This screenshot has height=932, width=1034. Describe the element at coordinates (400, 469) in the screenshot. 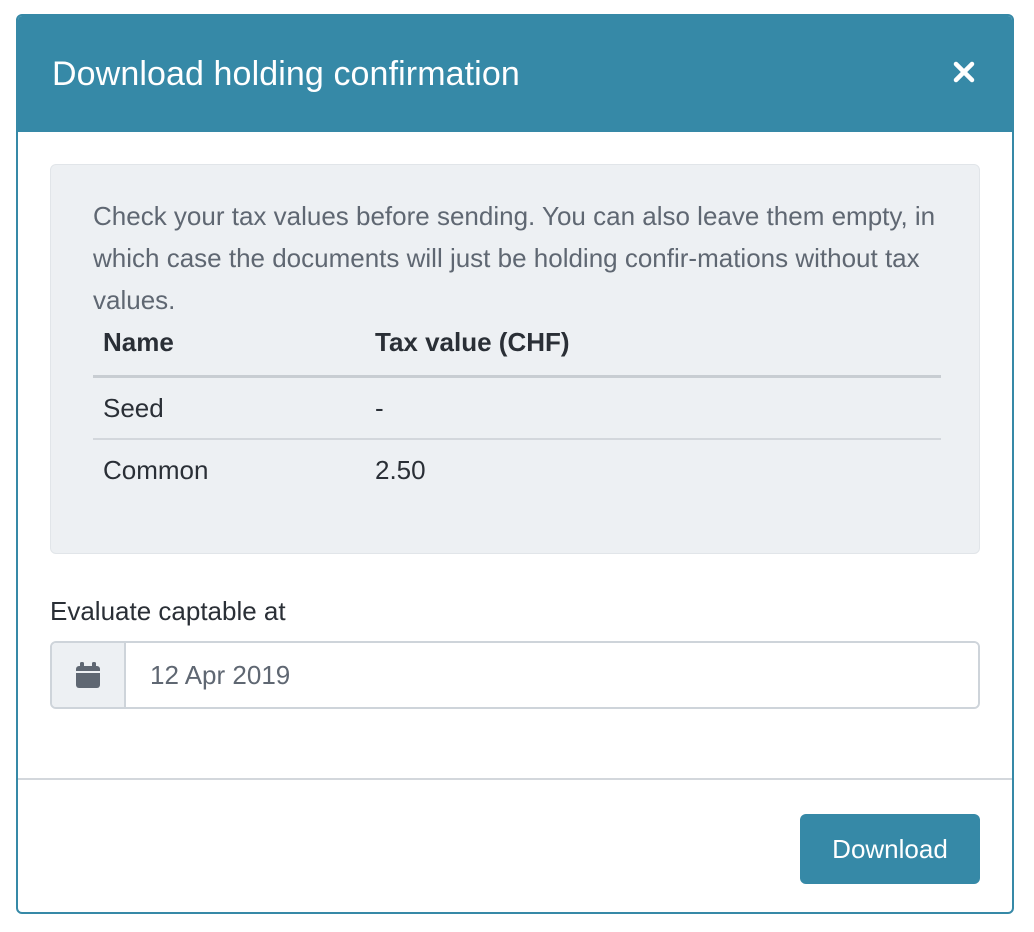

I see `row-tax-value: 2.50` at that location.